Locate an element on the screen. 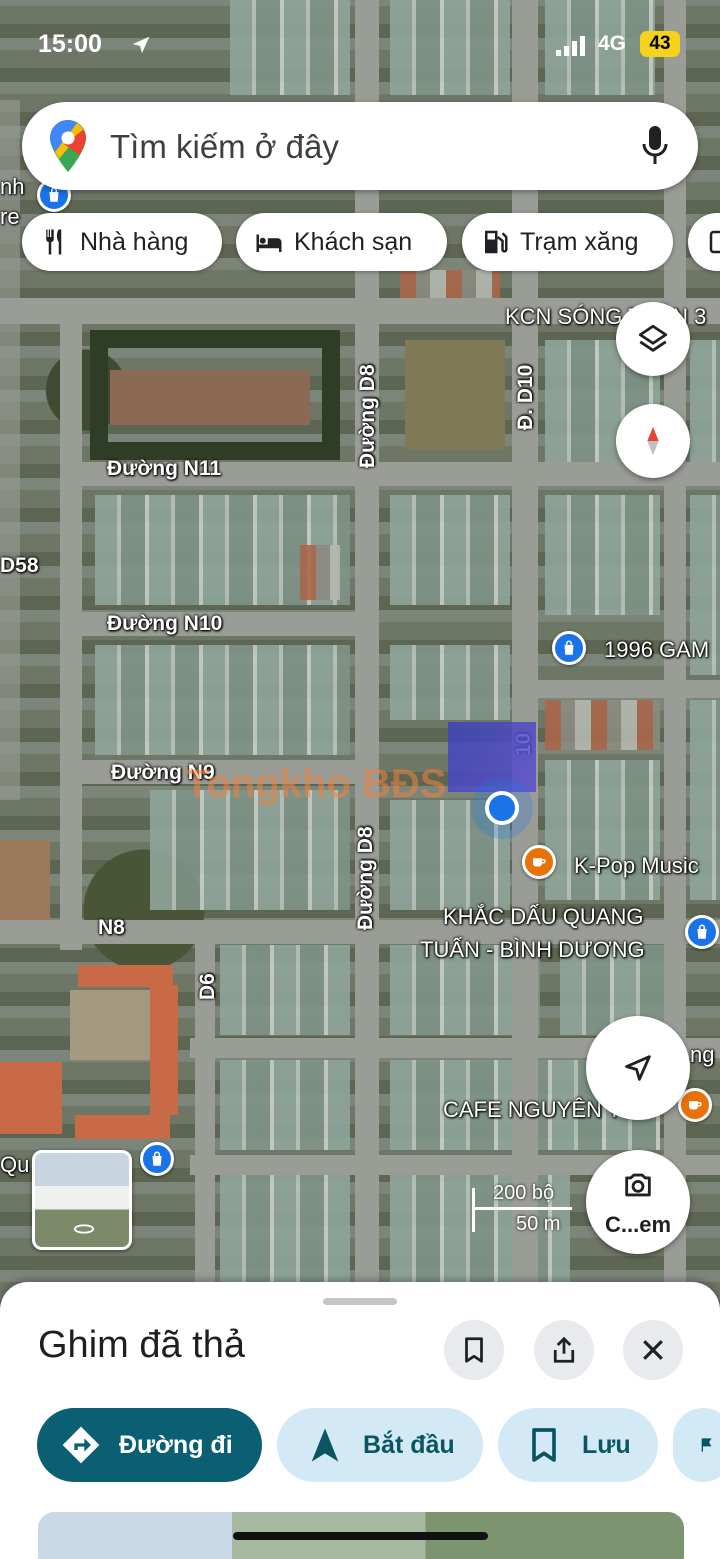 This screenshot has height=1559, width=720. scale-metric: 50 m is located at coordinates (538, 1224).